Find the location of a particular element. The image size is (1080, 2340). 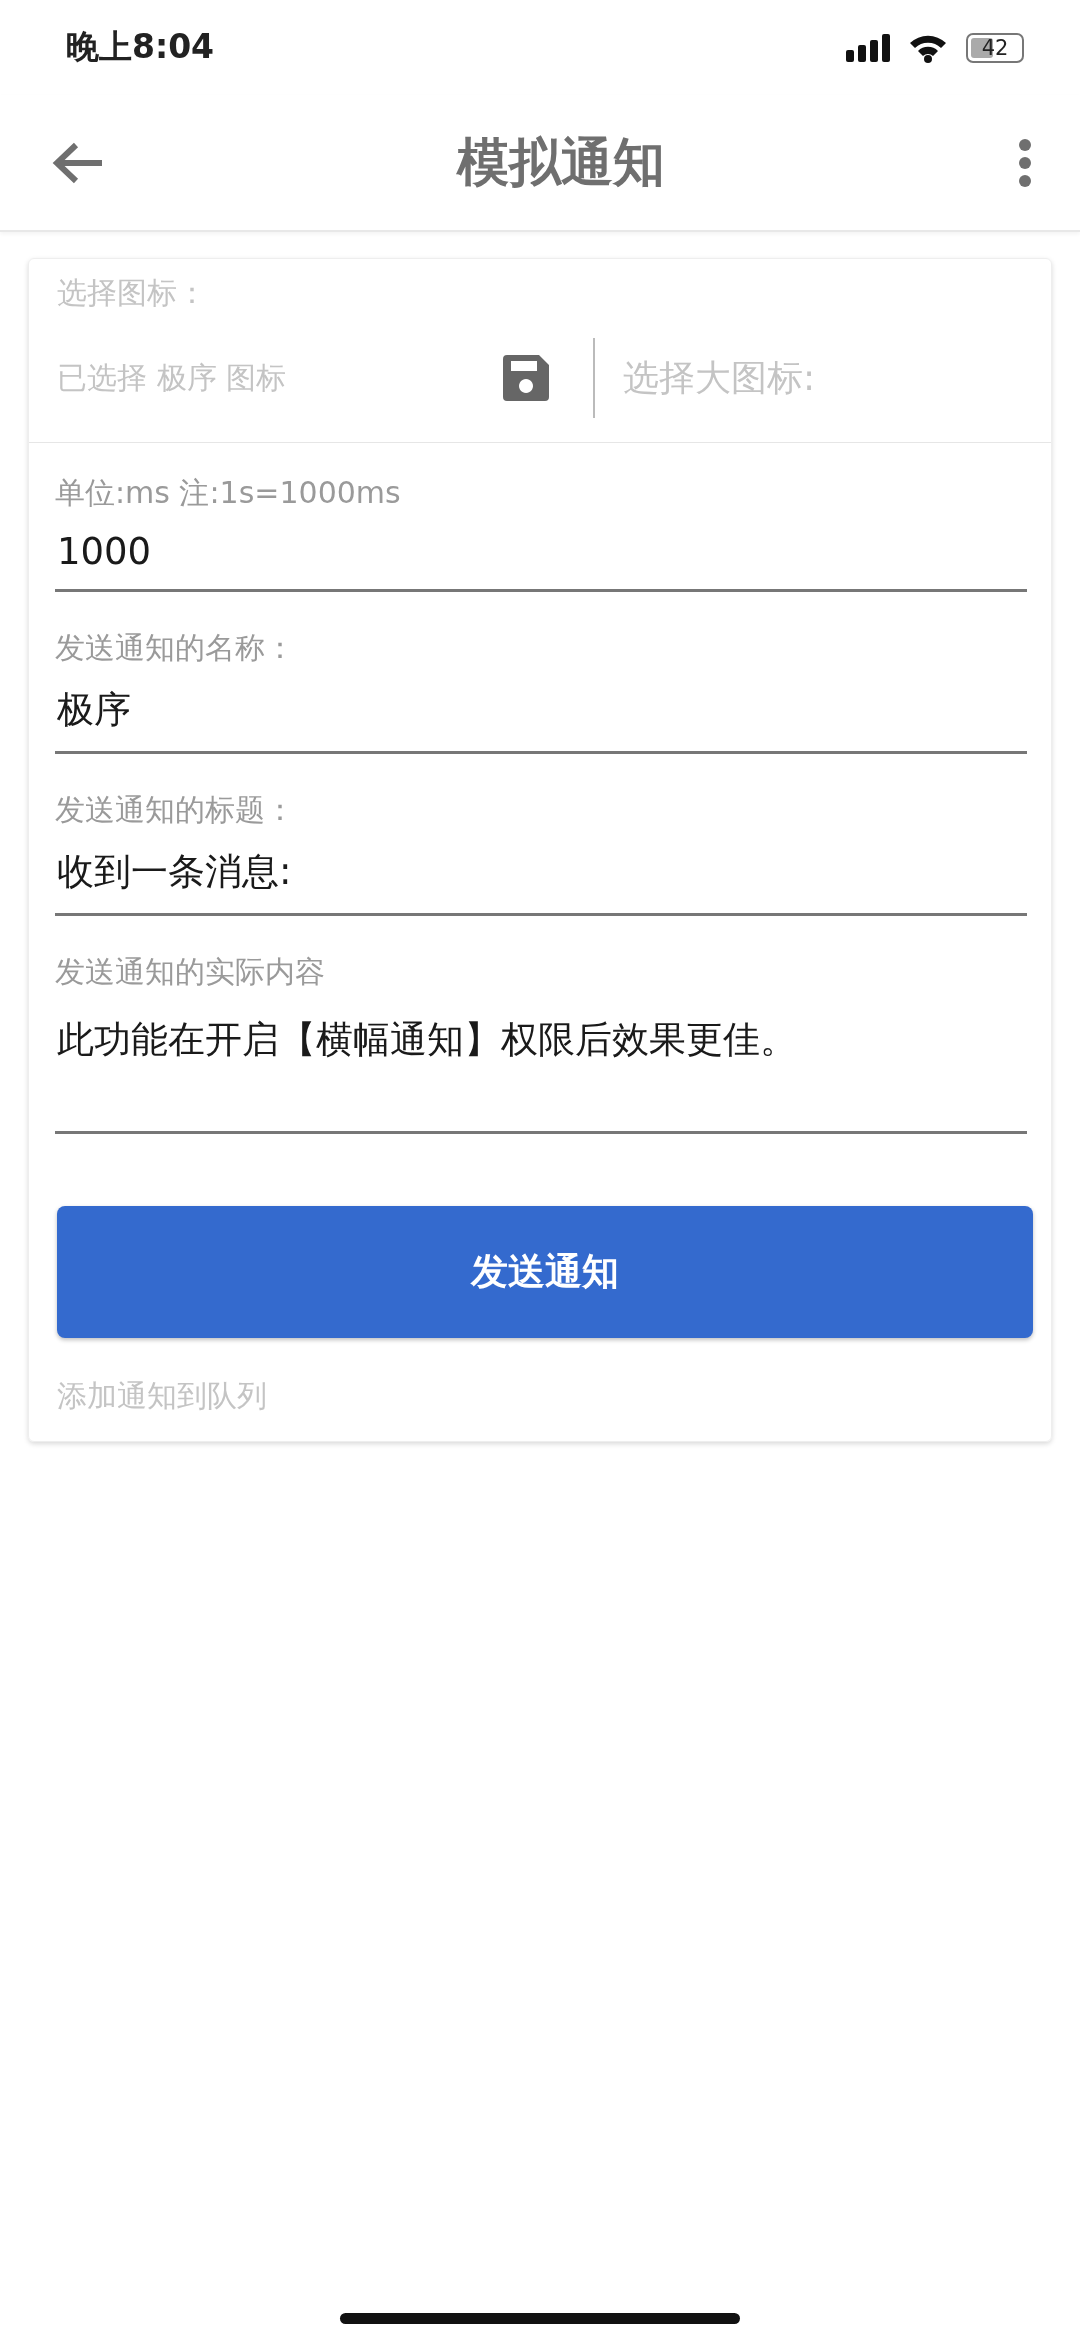

screen-title: 模拟通知 is located at coordinates (561, 162).